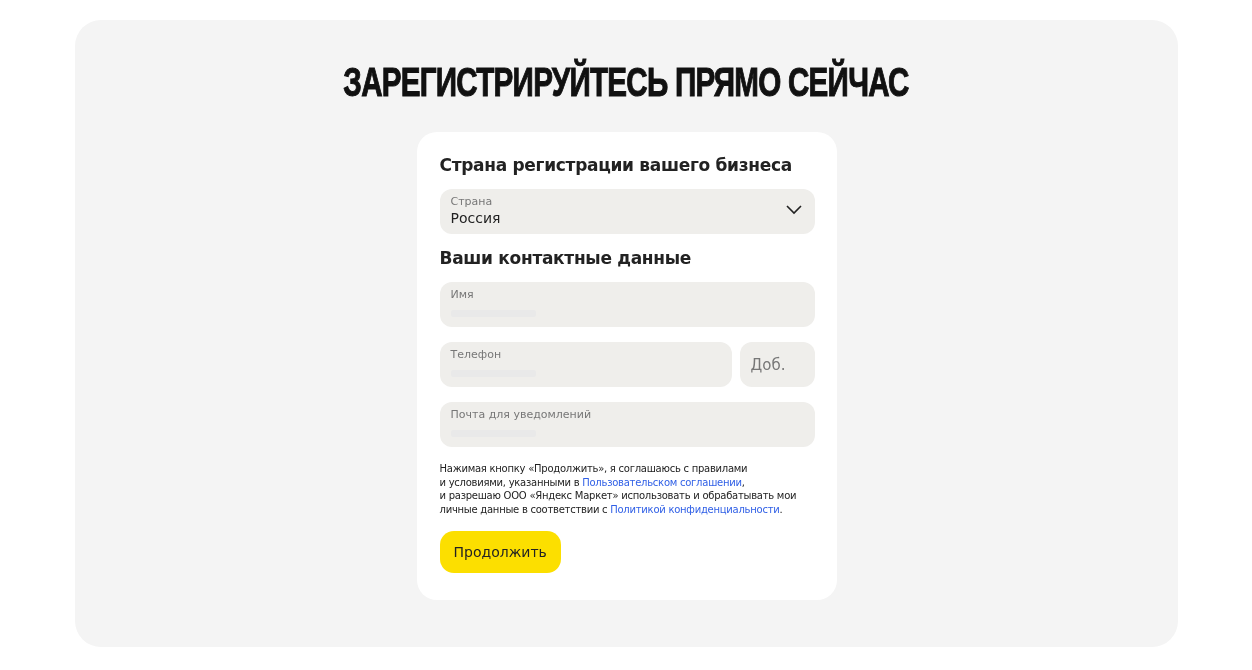 Image resolution: width=1252 pixels, height=670 pixels. What do you see at coordinates (462, 294) in the screenshot?
I see `field-label: Имя` at bounding box center [462, 294].